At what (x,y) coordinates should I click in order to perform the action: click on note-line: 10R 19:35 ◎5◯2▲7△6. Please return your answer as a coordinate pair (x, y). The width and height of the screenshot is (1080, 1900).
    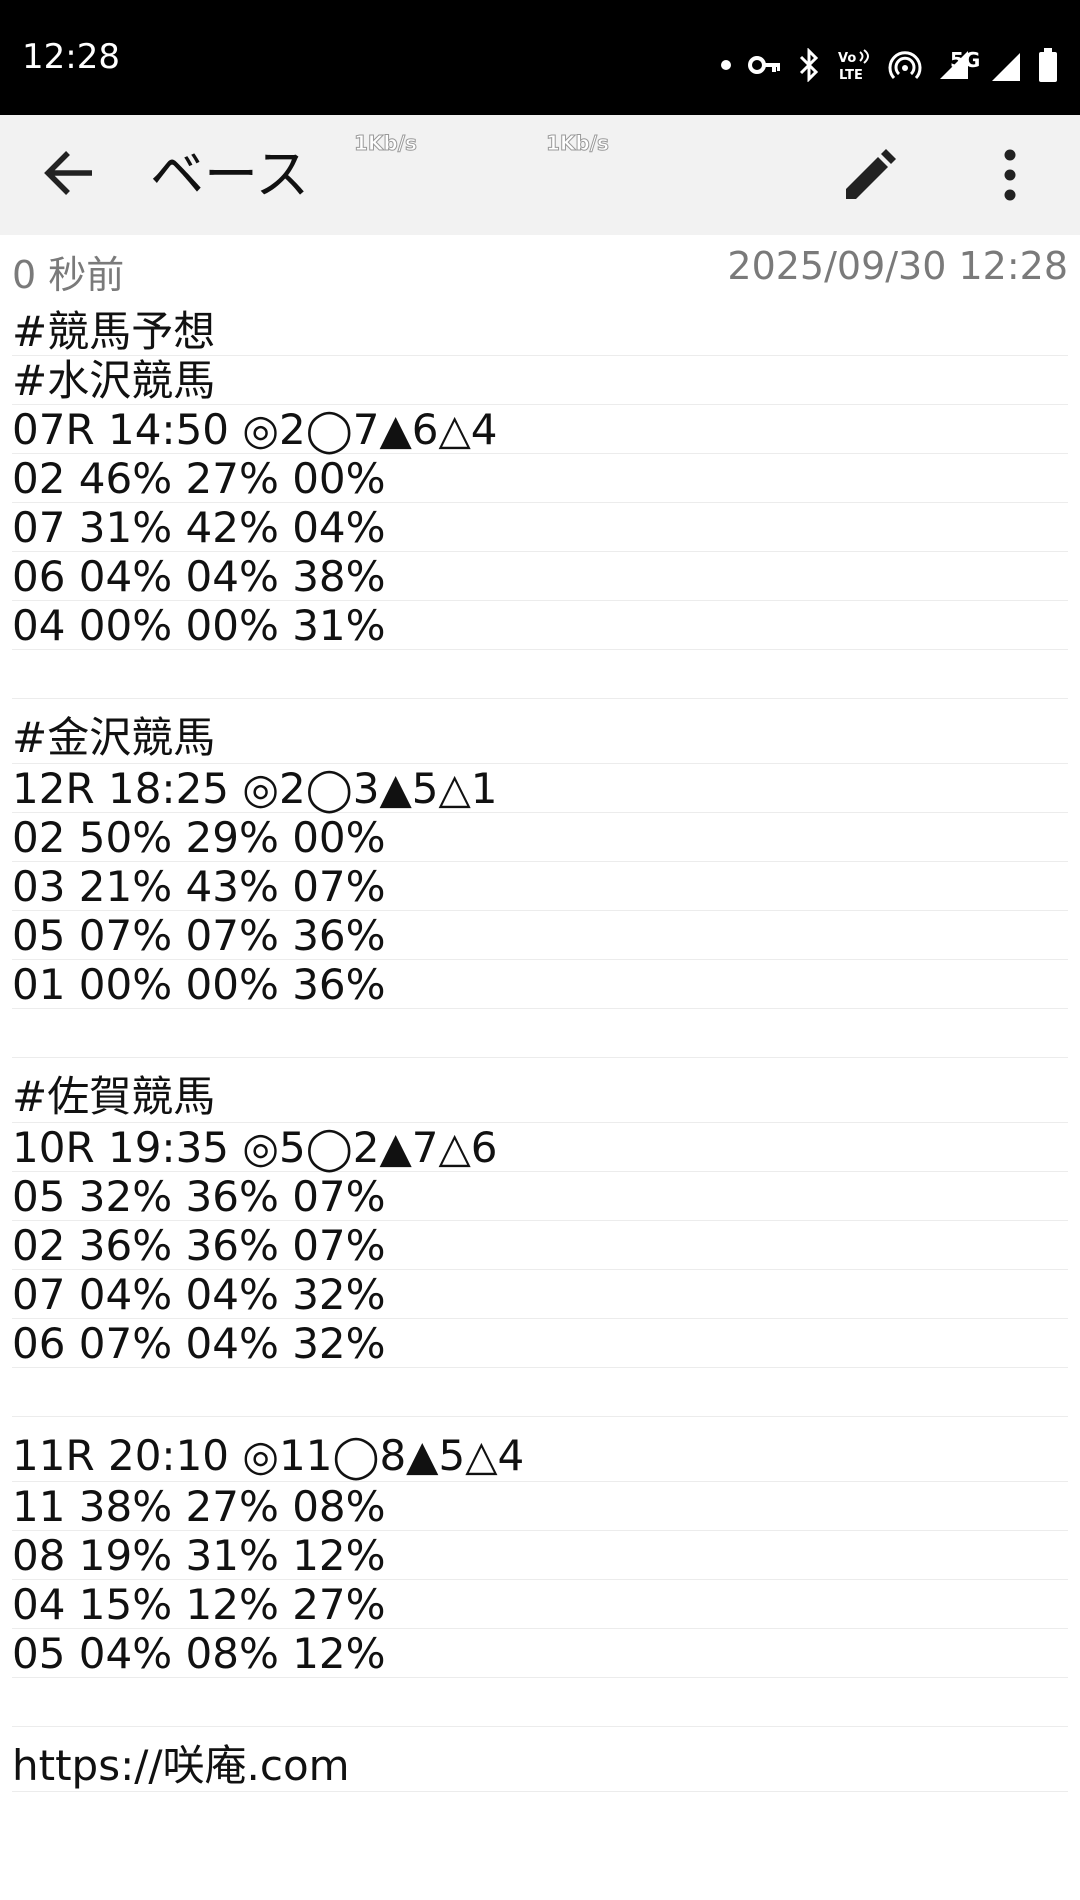
    Looking at the image, I should click on (540, 1147).